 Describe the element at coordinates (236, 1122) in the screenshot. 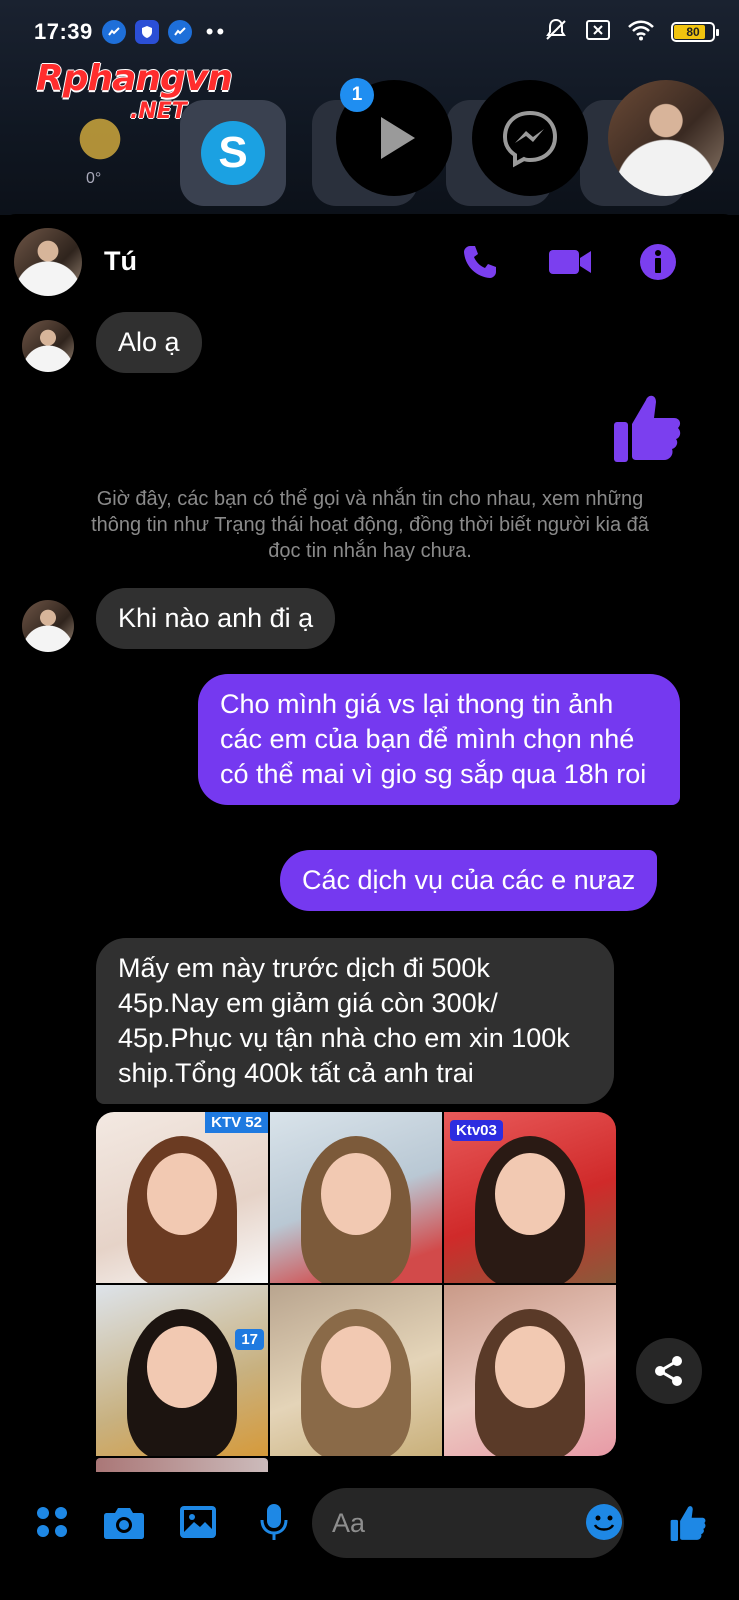

I see `photo-tag: KTV 52` at that location.